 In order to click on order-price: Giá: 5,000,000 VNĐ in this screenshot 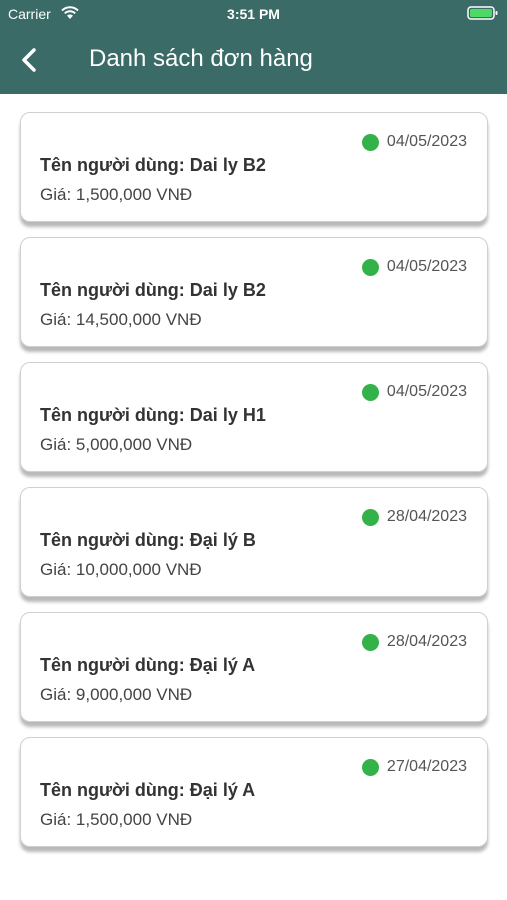, I will do `click(116, 444)`.